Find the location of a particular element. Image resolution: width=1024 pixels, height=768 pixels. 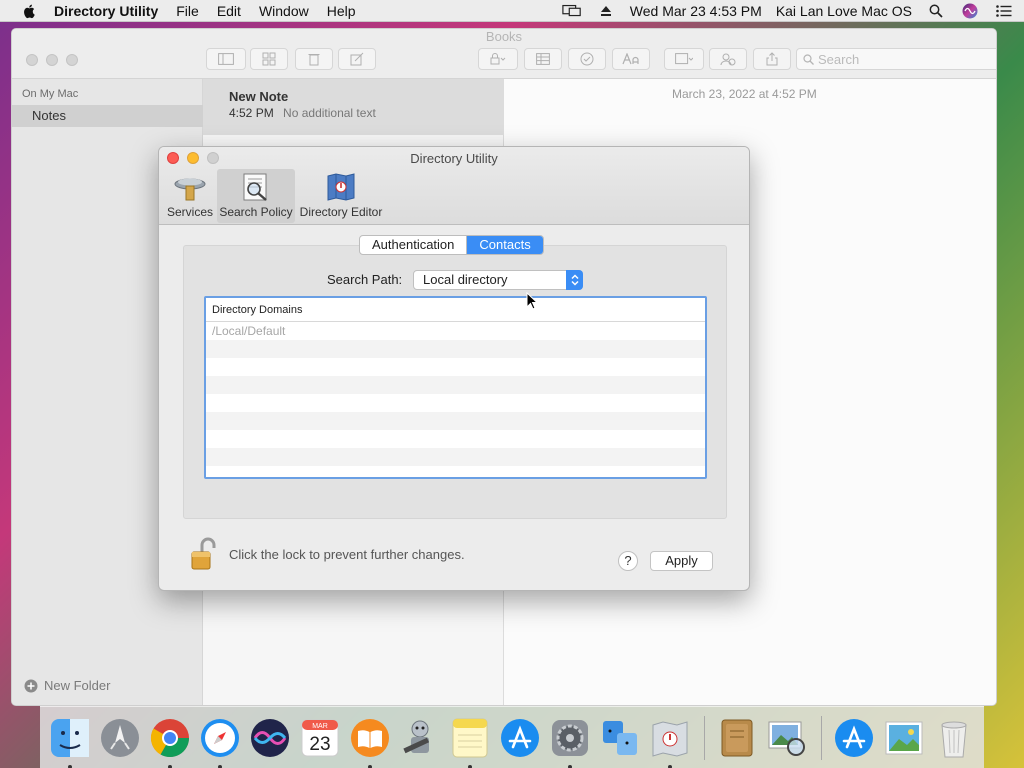

calendar-day: 23 is located at coordinates (319, 744).